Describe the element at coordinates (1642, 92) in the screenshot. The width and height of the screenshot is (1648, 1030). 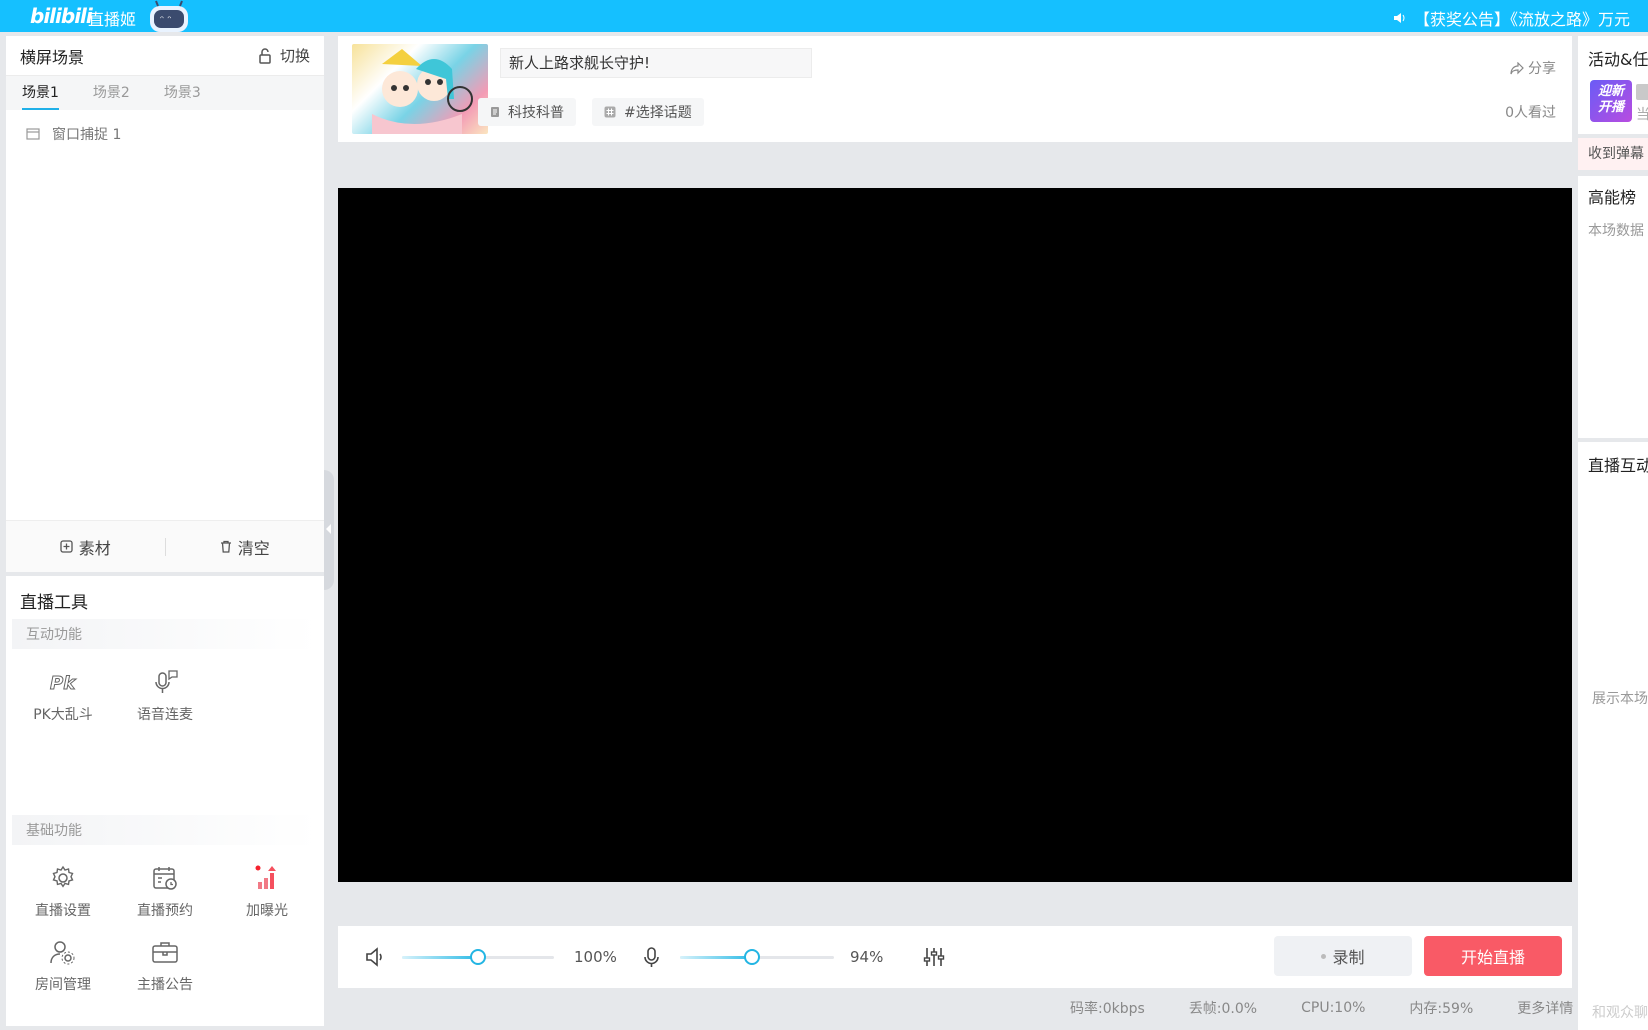
I see `activity-tag` at that location.